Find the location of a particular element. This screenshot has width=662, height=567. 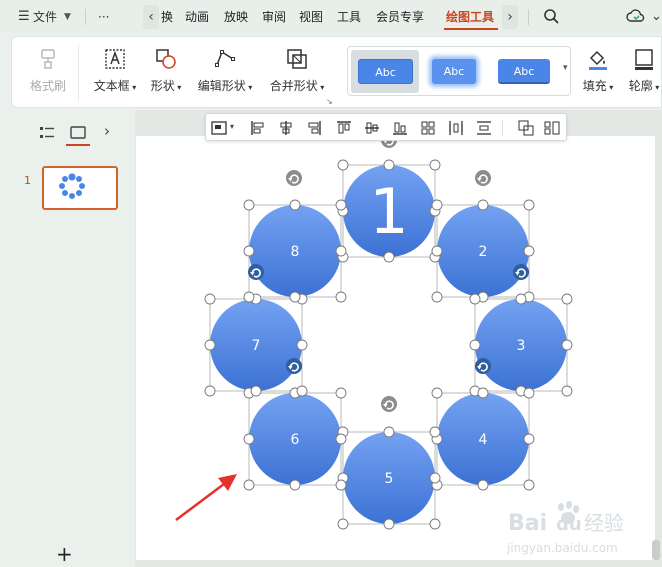

circle-shape-4: 4 is located at coordinates (483, 439).